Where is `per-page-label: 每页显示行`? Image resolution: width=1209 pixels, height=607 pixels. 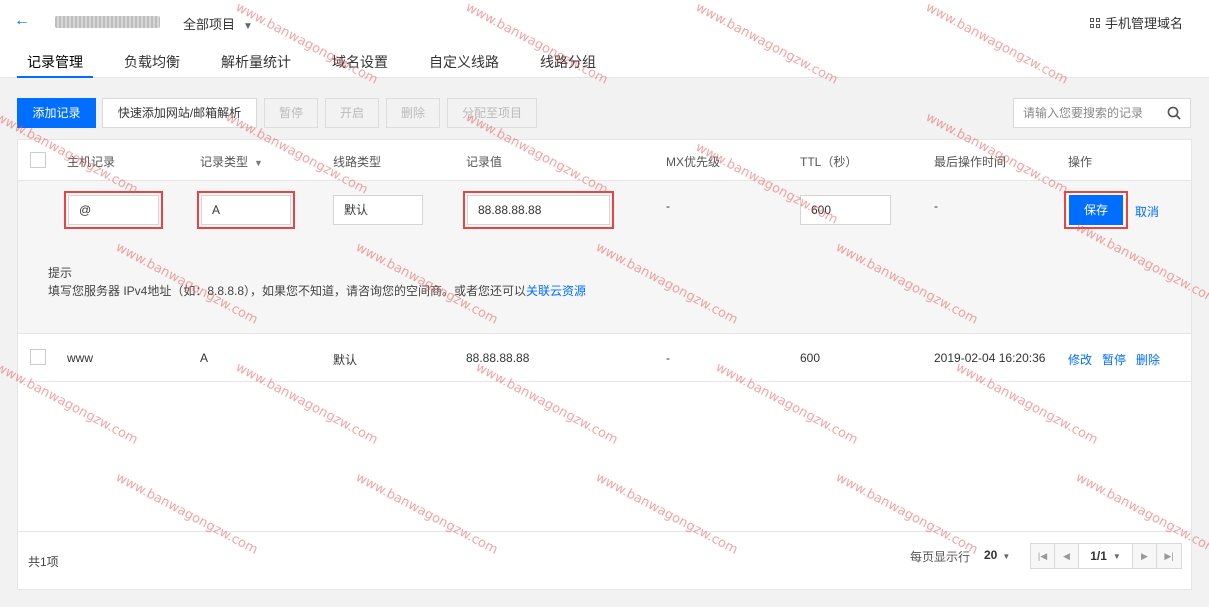
per-page-label: 每页显示行 is located at coordinates (940, 557).